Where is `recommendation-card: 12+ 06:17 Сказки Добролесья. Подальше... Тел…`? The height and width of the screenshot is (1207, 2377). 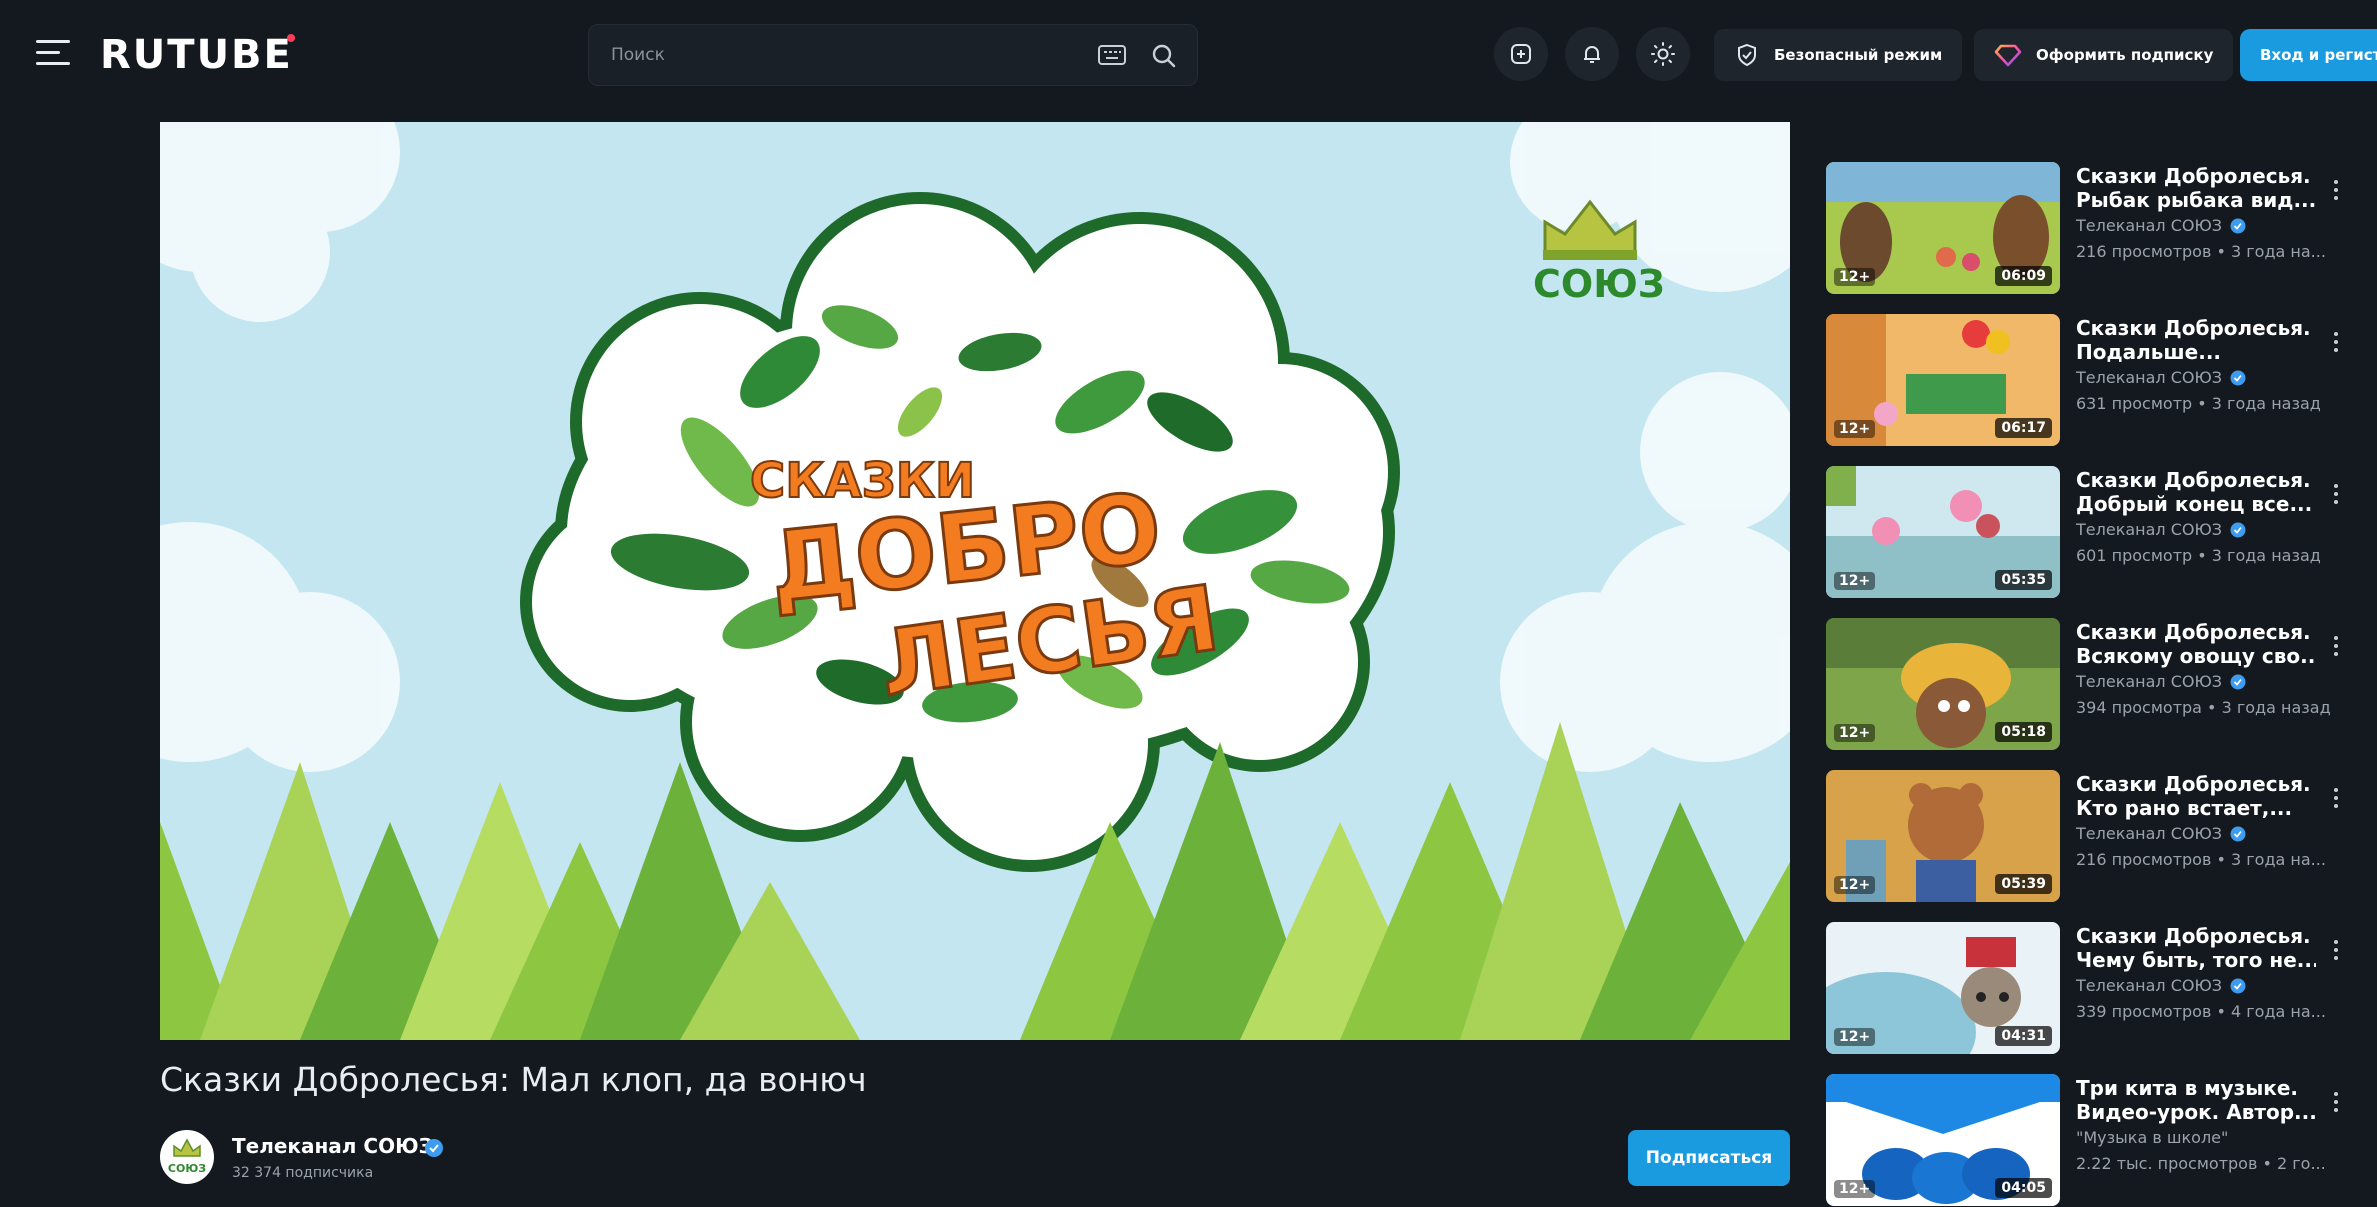 recommendation-card: 12+ 06:17 Сказки Добролесья. Подальше... Тел… is located at coordinates (2101, 380).